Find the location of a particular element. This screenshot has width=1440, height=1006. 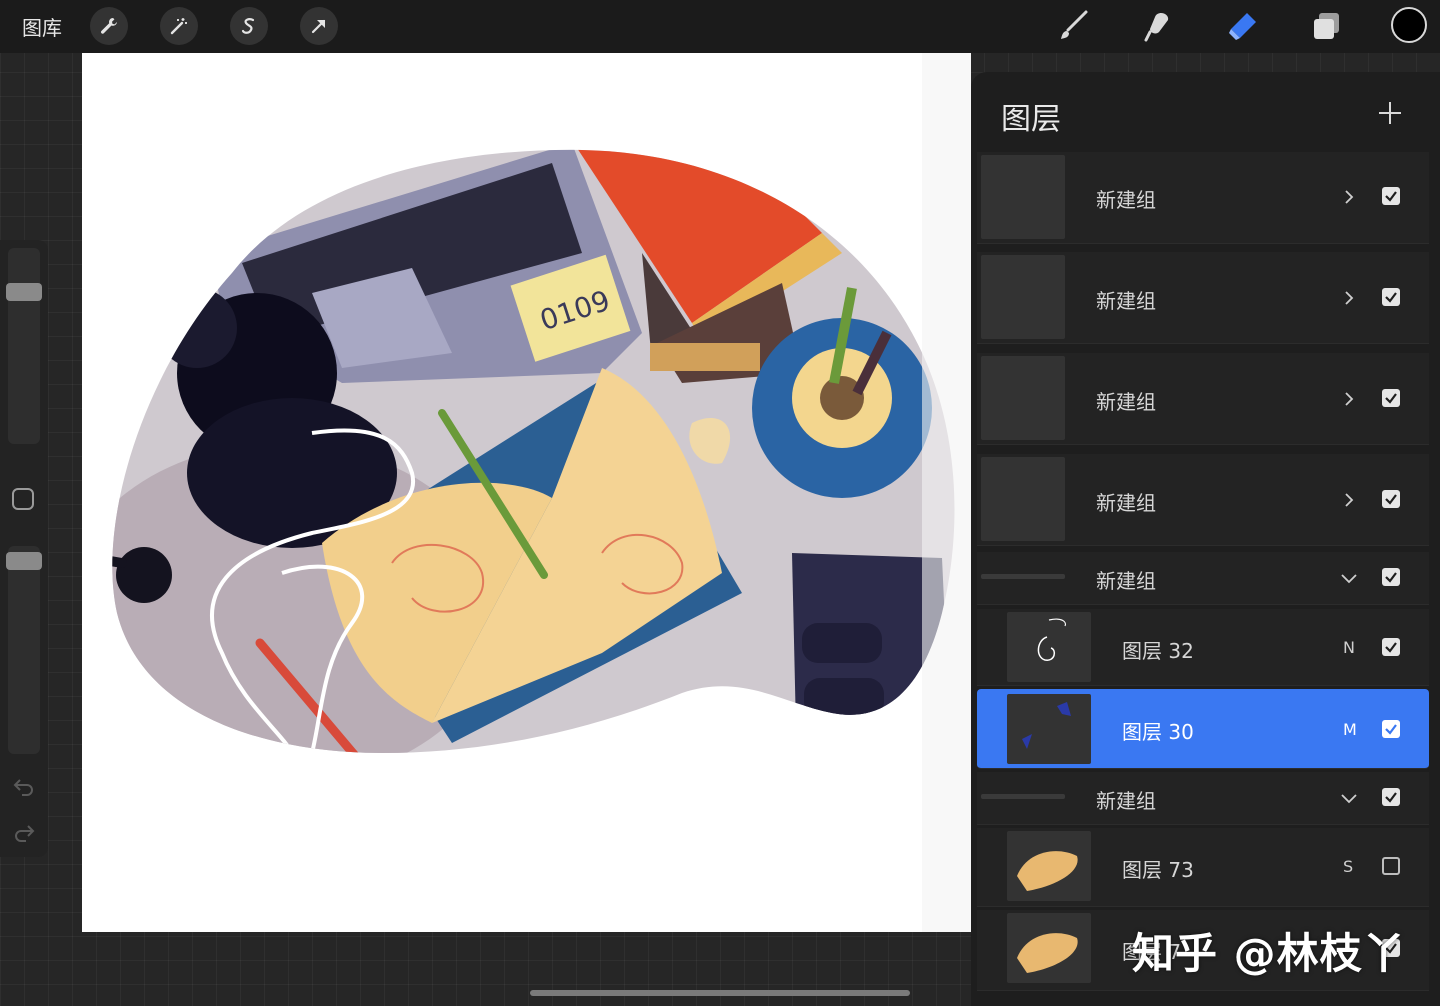

panel-title: 图层 is located at coordinates (1031, 119).